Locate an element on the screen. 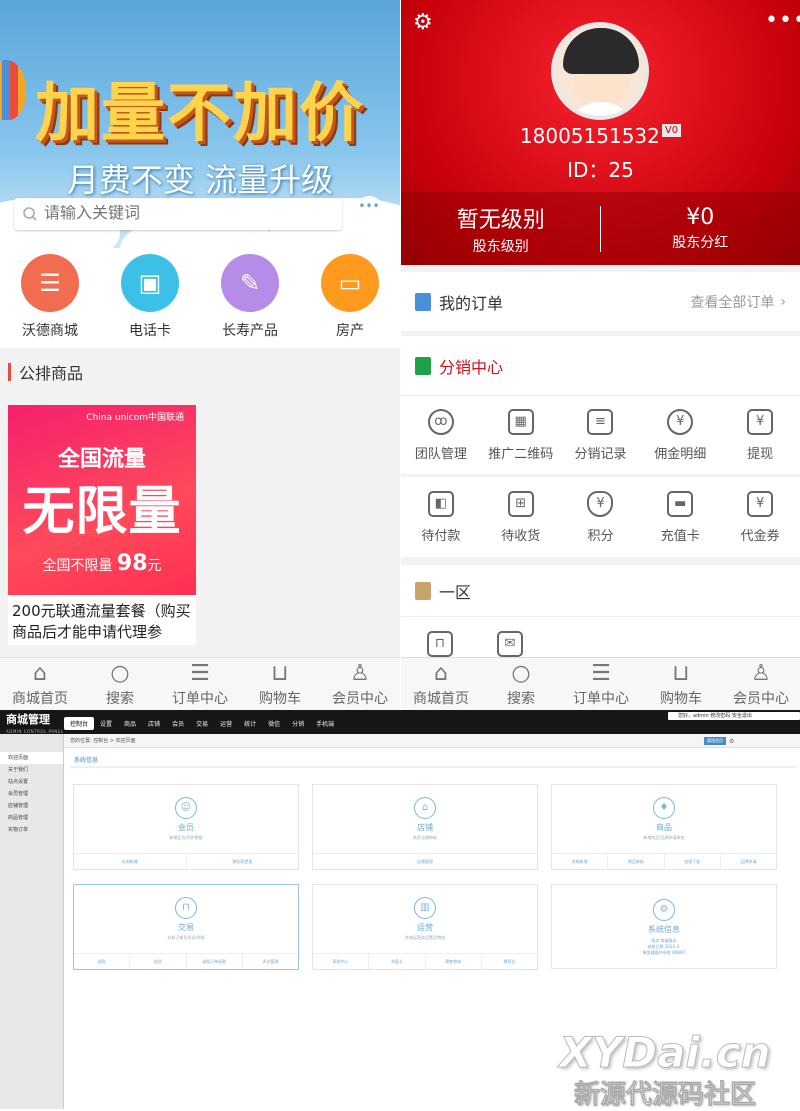 The height and width of the screenshot is (1111, 800). view-all-orders-link: 查看全部订单 is located at coordinates (732, 302).